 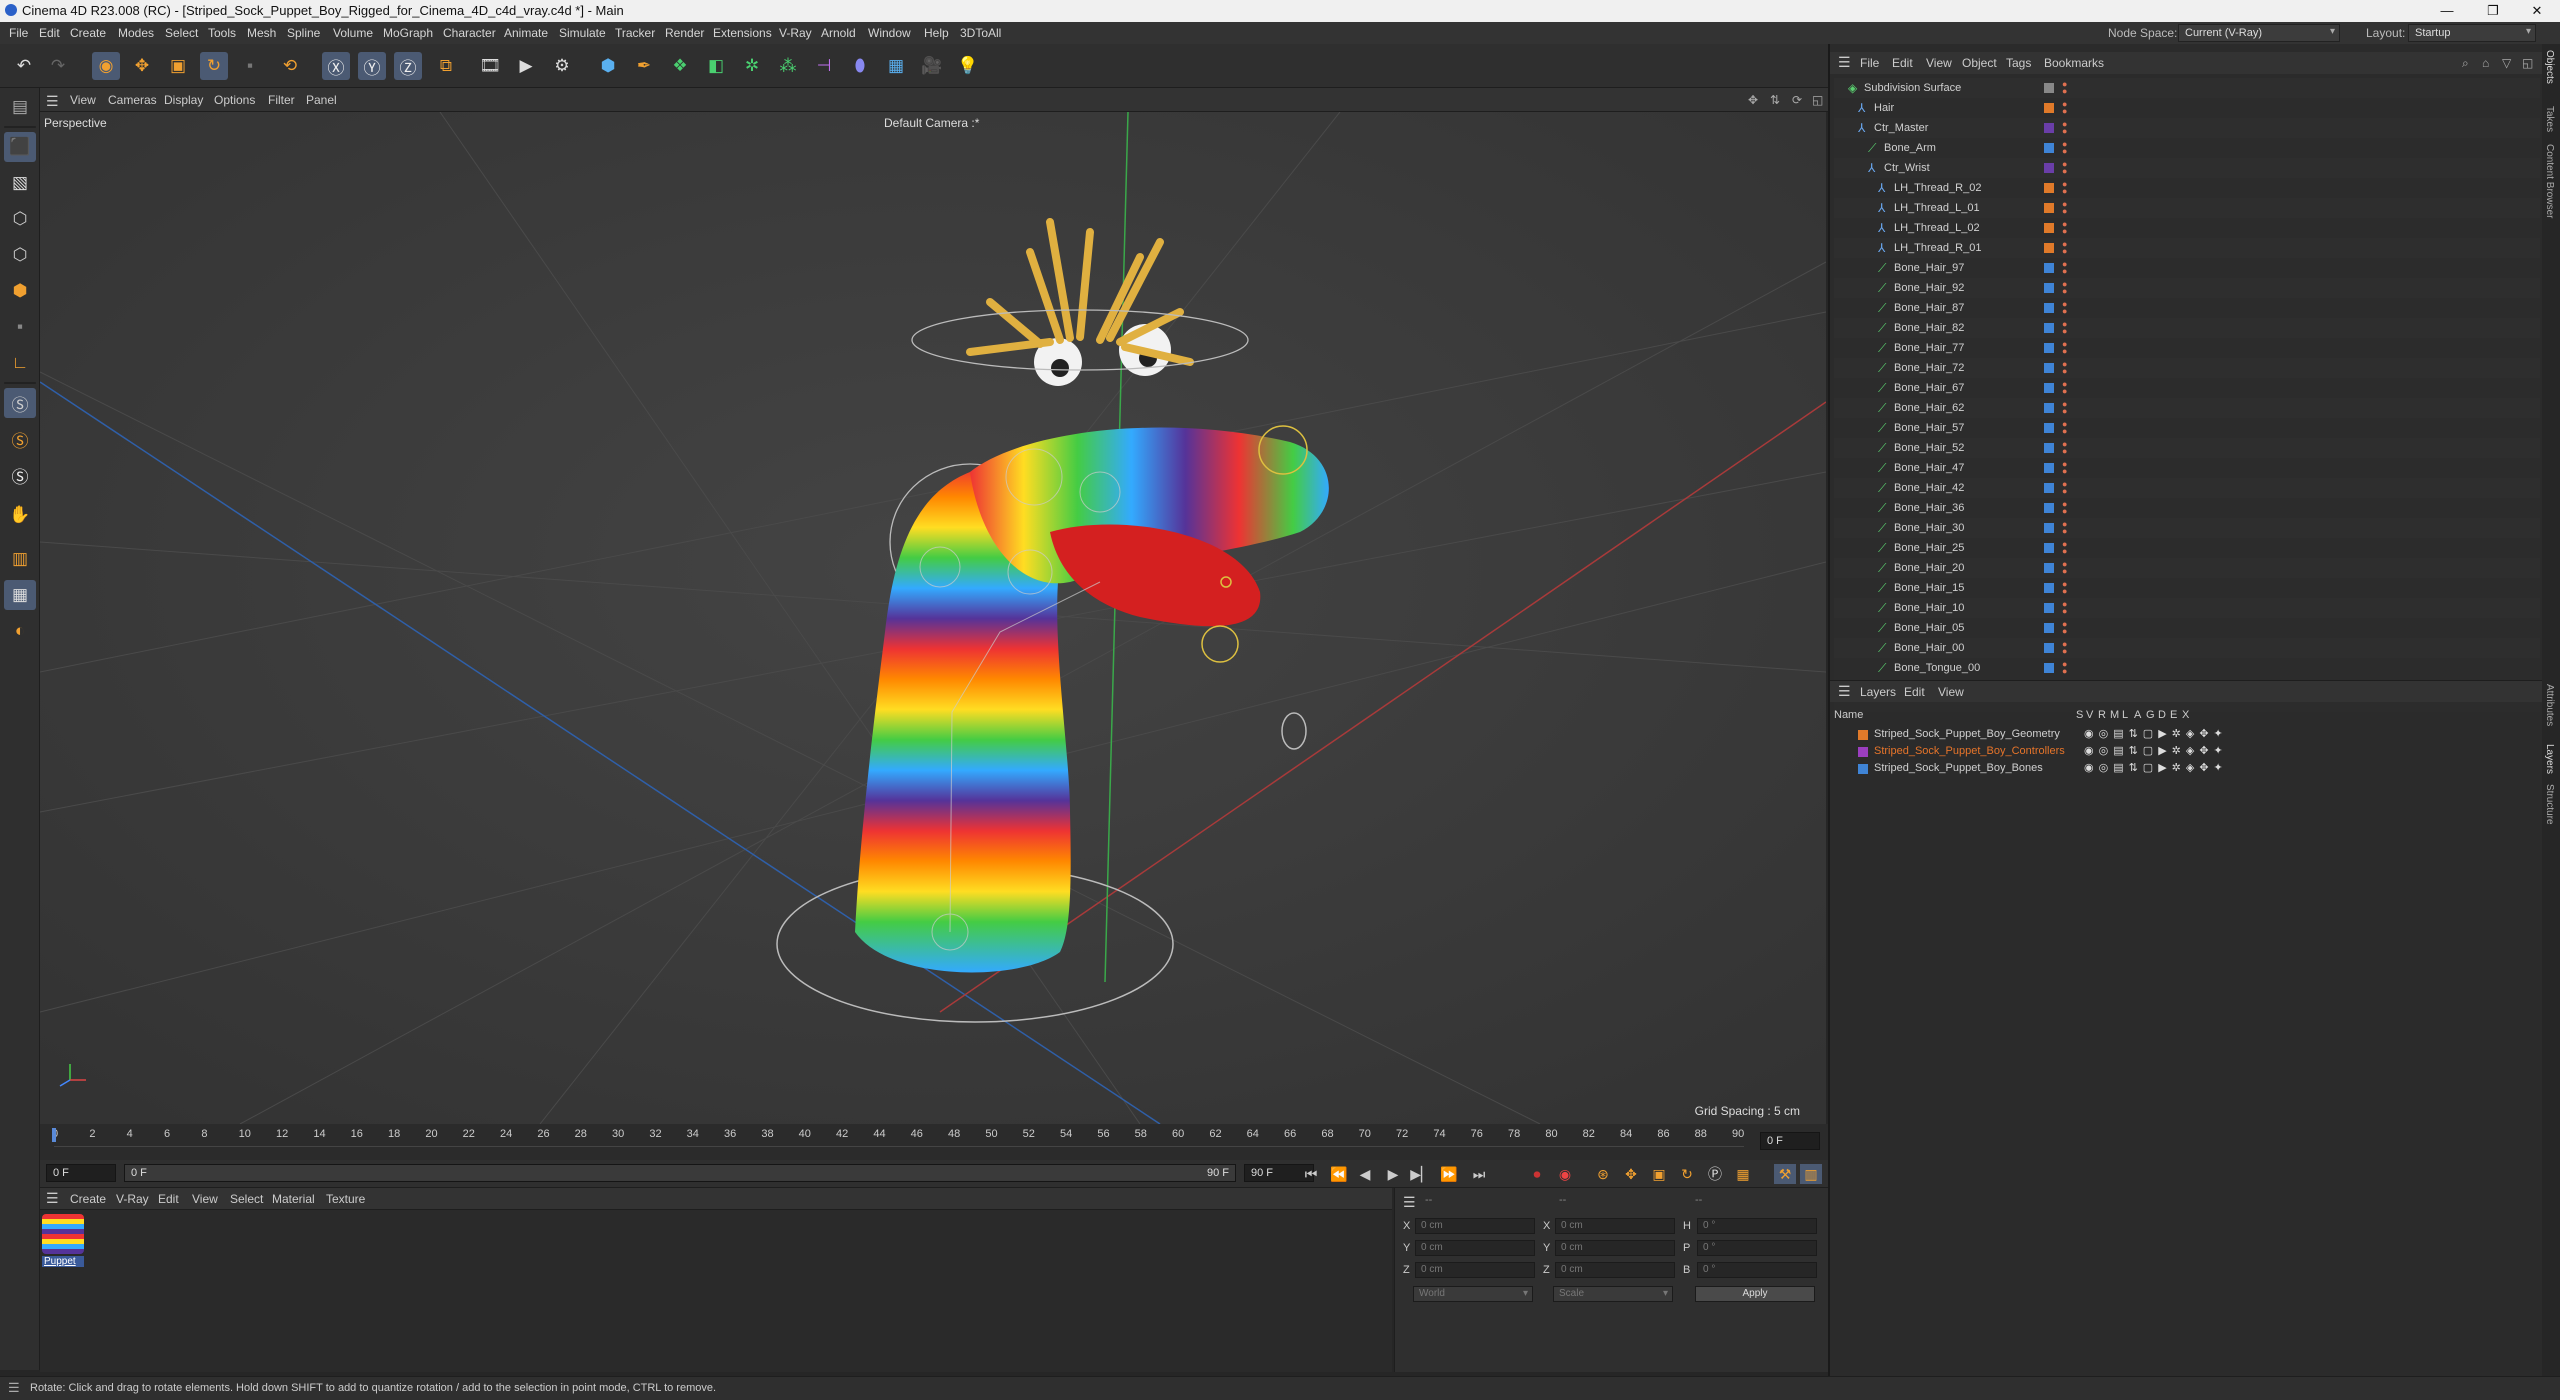 What do you see at coordinates (1615, 1226) in the screenshot?
I see `size-x-field: 0 cm` at bounding box center [1615, 1226].